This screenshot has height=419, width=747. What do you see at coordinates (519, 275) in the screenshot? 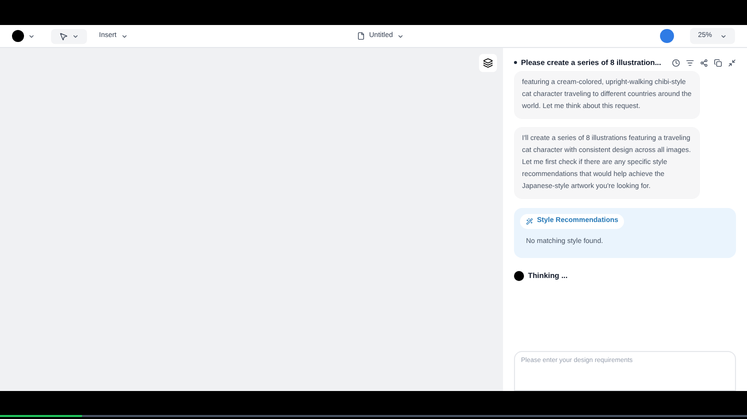
I see `assistant-avatar-icon` at bounding box center [519, 275].